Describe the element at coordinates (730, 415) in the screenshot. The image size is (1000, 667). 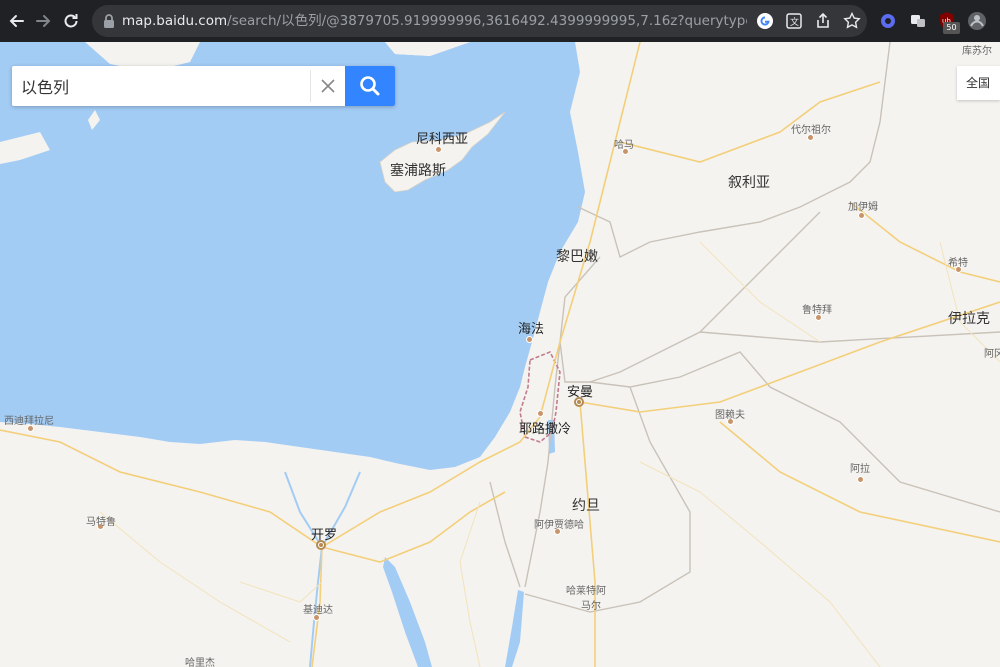
I see `label-tulayhat: 图赖夫` at that location.